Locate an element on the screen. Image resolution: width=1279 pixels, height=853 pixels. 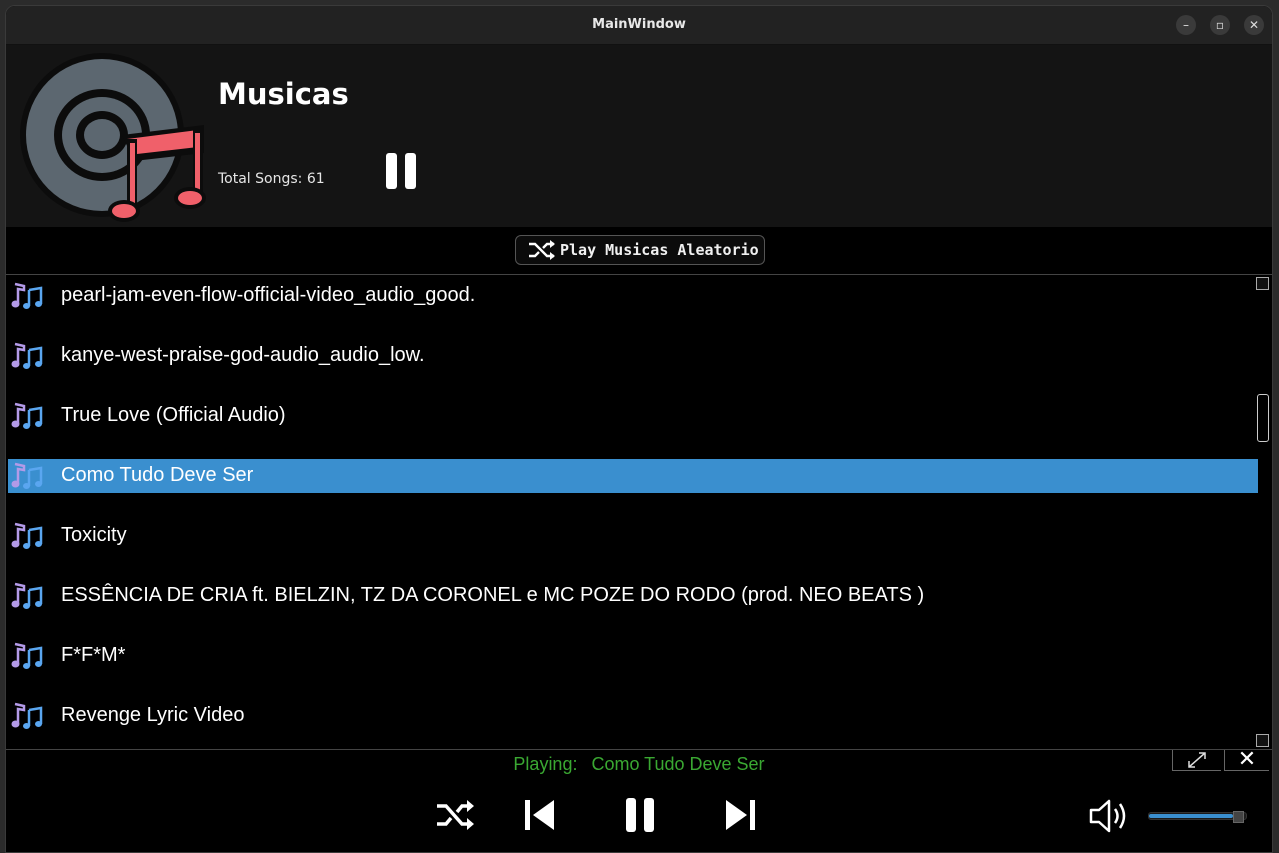
now-playing-bar: Playing: Como Tudo Deve Ser is located at coordinates (639, 764).